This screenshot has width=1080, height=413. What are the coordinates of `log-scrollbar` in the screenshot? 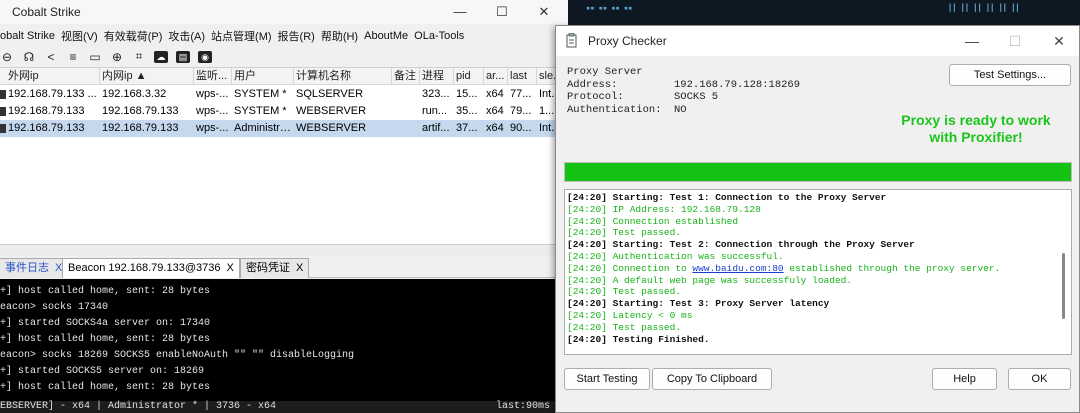 It's located at (1064, 272).